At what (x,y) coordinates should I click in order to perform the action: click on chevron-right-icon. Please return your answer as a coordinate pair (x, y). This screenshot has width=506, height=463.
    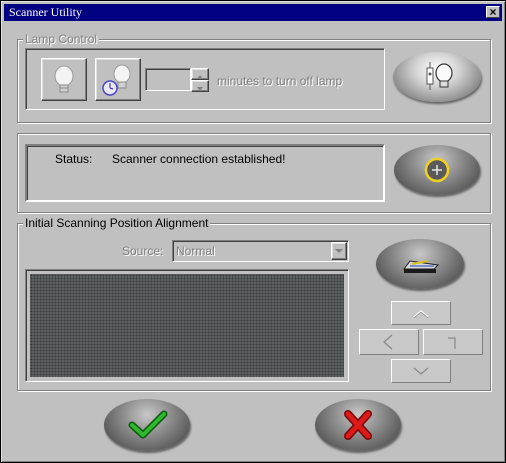
    Looking at the image, I should click on (452, 343).